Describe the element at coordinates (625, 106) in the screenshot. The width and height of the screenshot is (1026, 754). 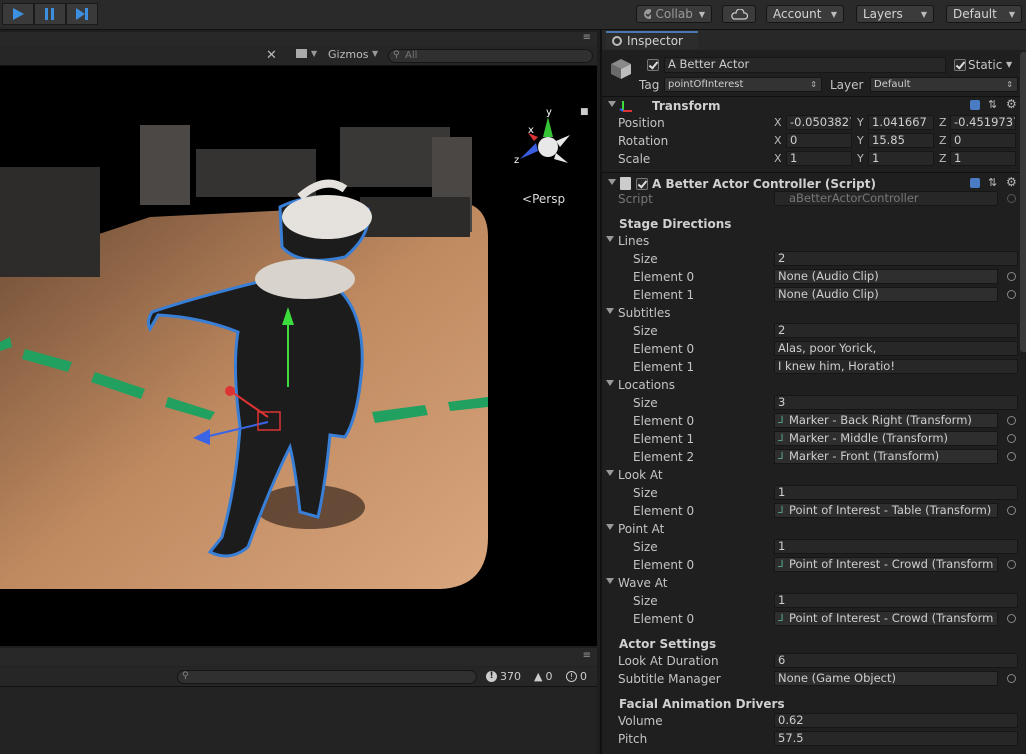
I see `transform-icon` at that location.